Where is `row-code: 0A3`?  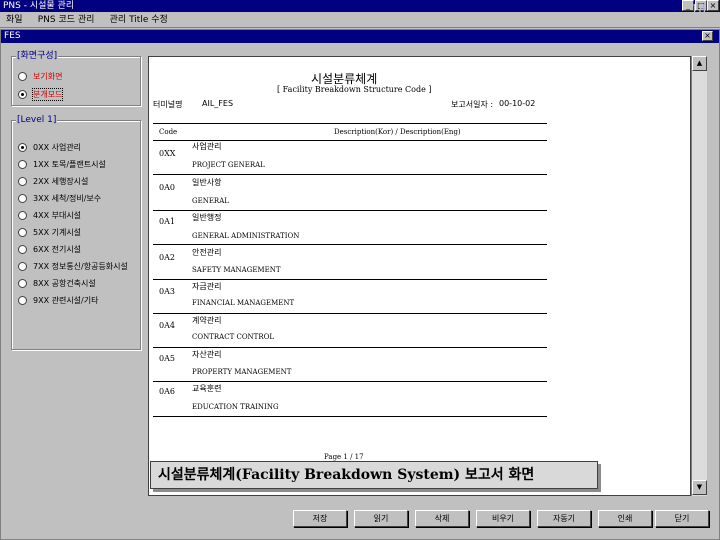
row-code: 0A3 is located at coordinates (167, 291).